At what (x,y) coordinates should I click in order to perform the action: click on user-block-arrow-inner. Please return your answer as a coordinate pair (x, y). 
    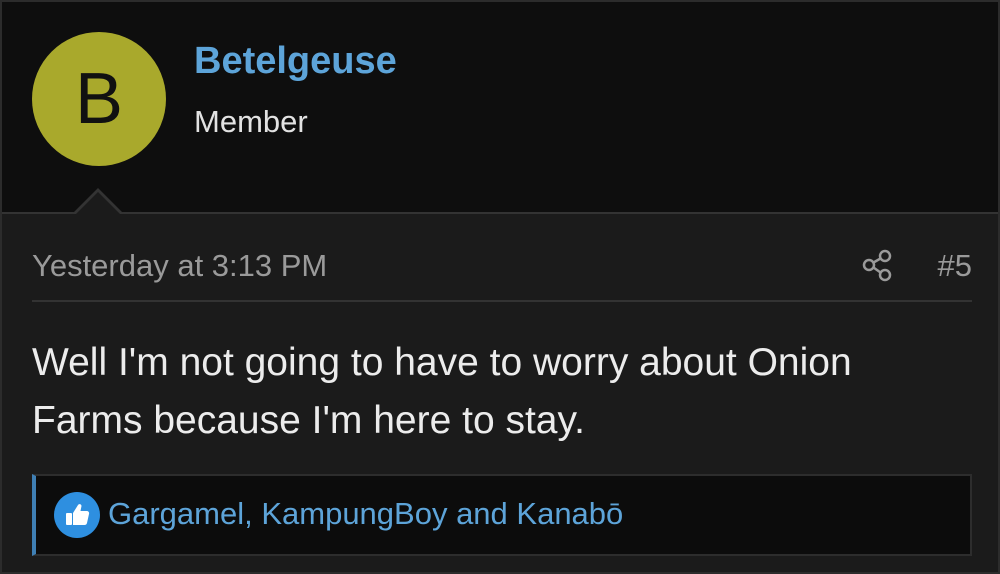
    Looking at the image, I should click on (98, 203).